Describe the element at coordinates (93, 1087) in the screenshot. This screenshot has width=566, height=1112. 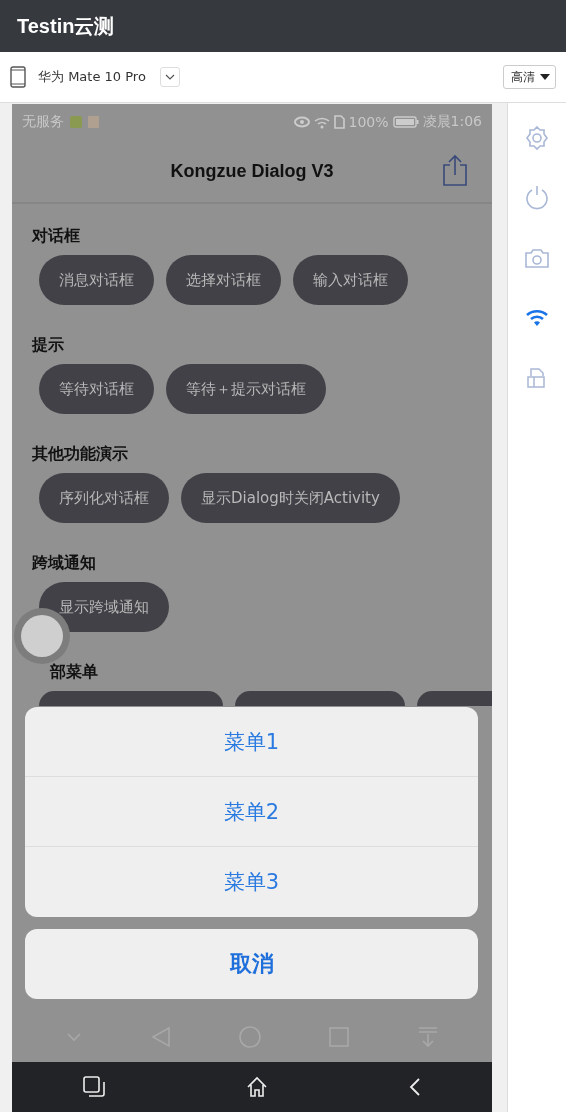
I see `multitask-icon` at that location.